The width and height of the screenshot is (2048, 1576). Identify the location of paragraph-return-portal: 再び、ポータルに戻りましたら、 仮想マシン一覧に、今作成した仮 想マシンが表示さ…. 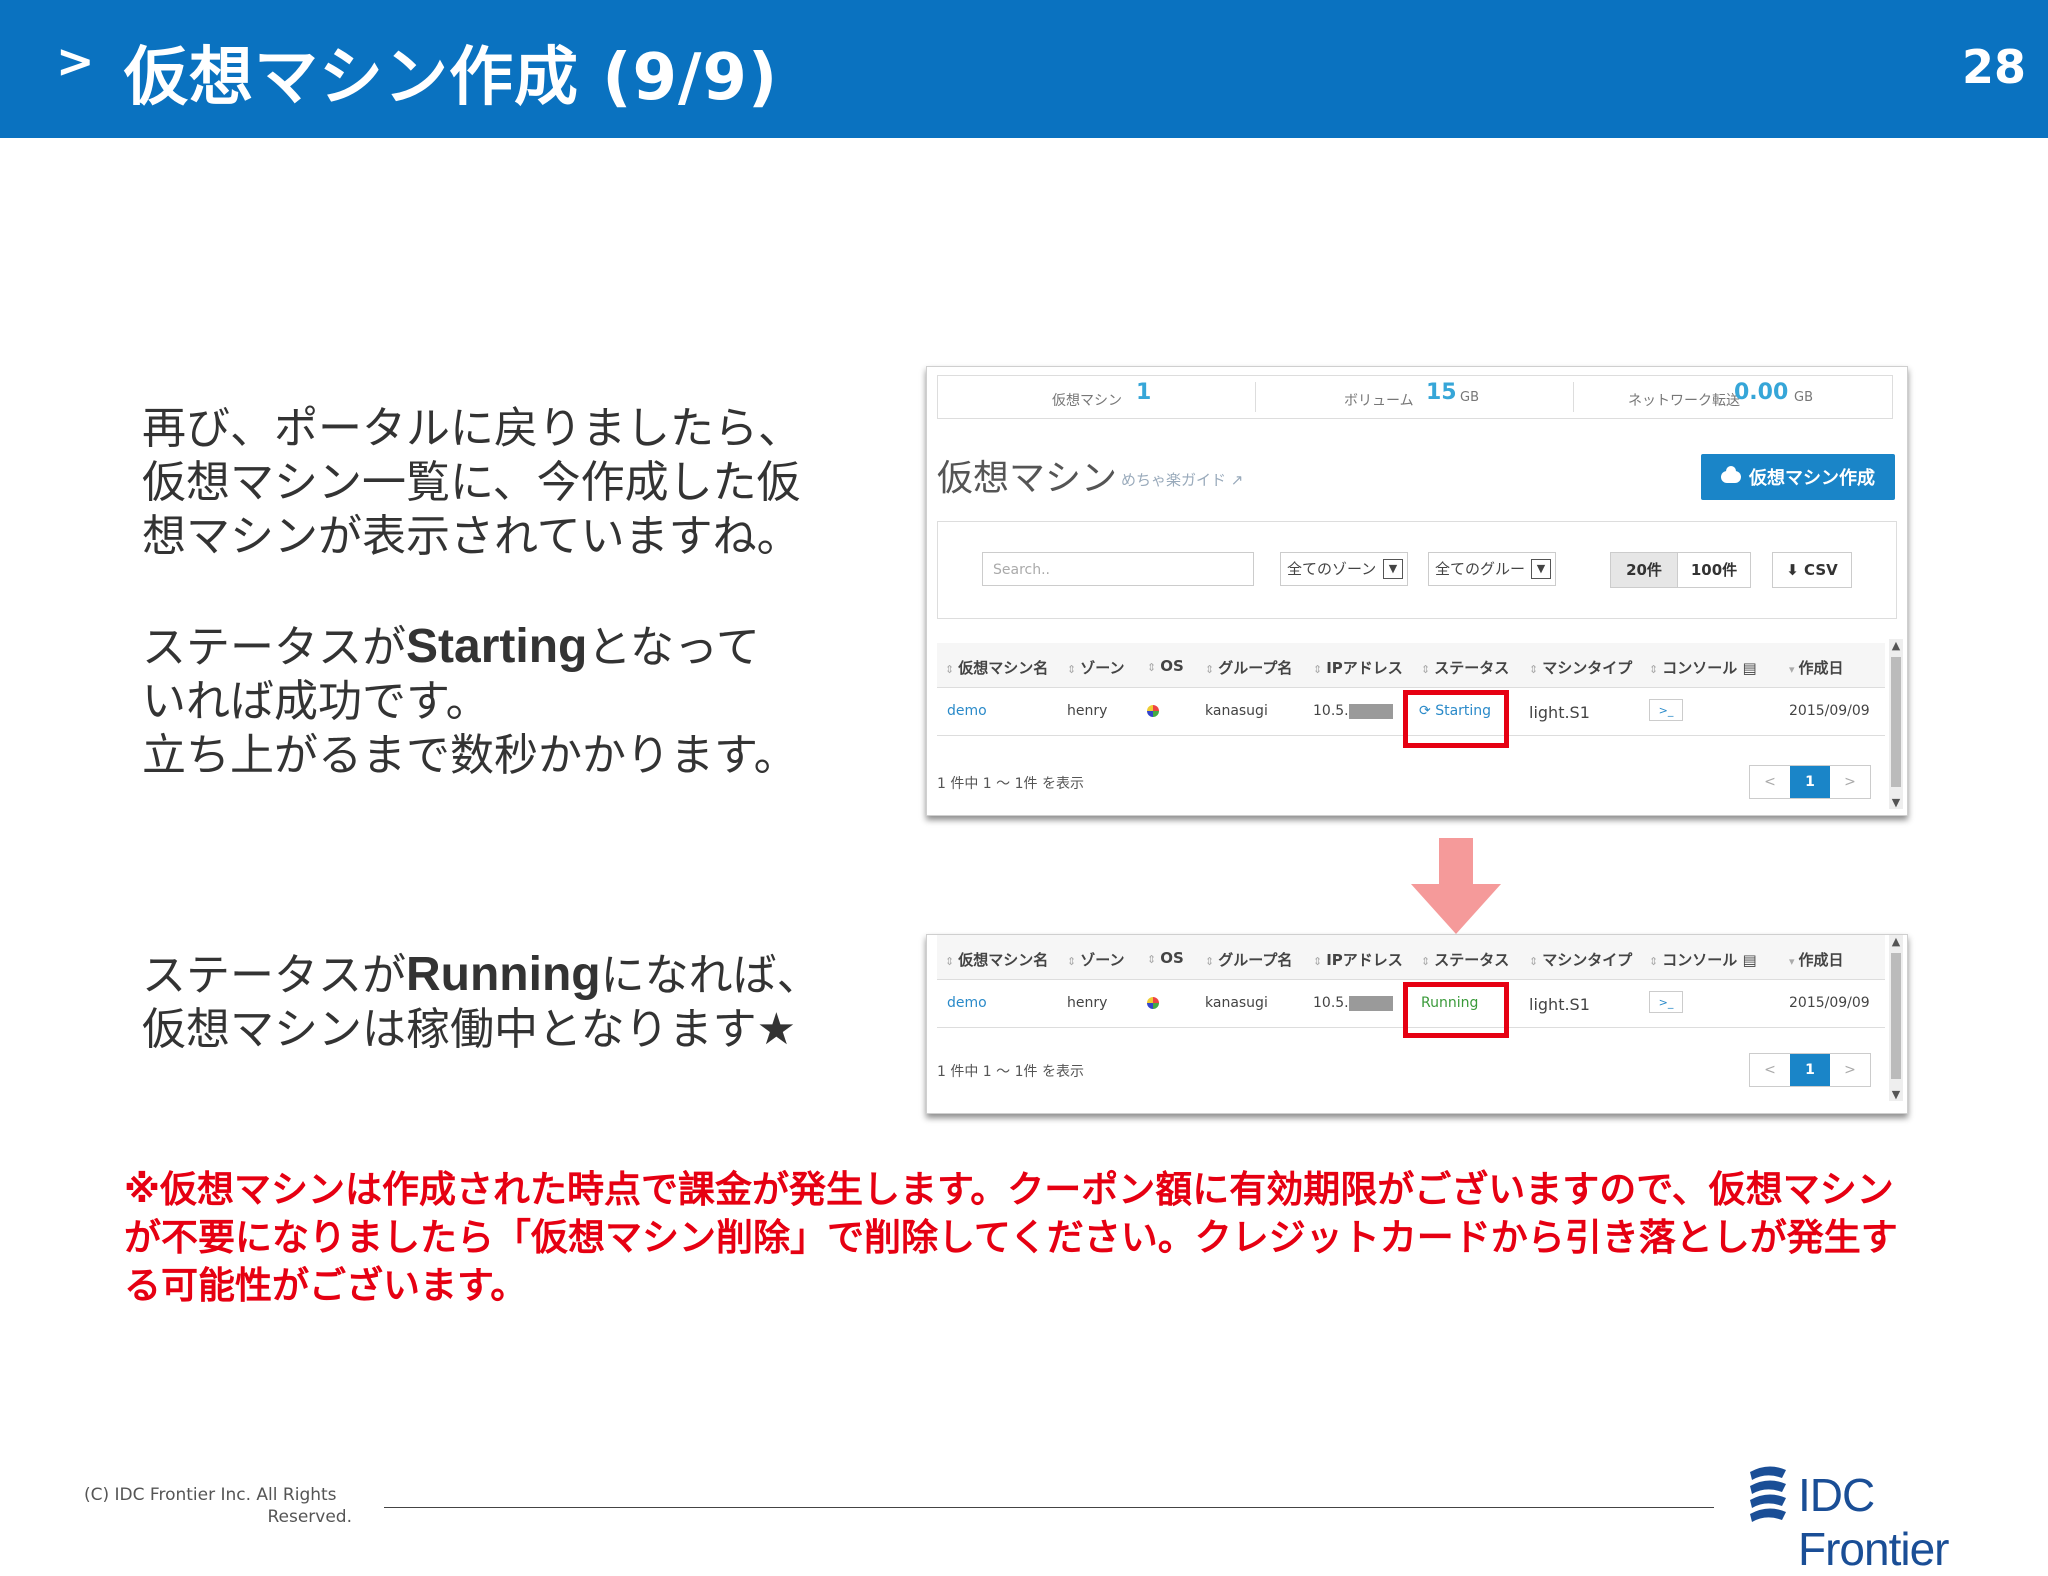
(472, 483).